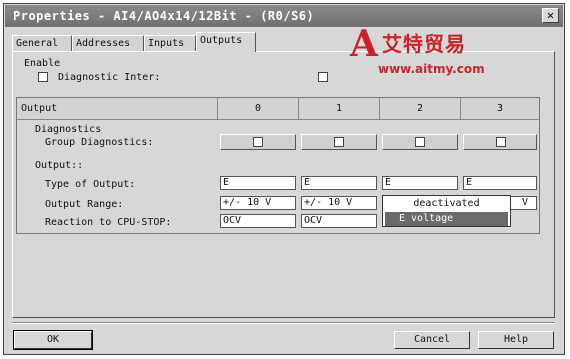  Describe the element at coordinates (258, 221) in the screenshot. I see `reaction-field-0: OCV` at that location.